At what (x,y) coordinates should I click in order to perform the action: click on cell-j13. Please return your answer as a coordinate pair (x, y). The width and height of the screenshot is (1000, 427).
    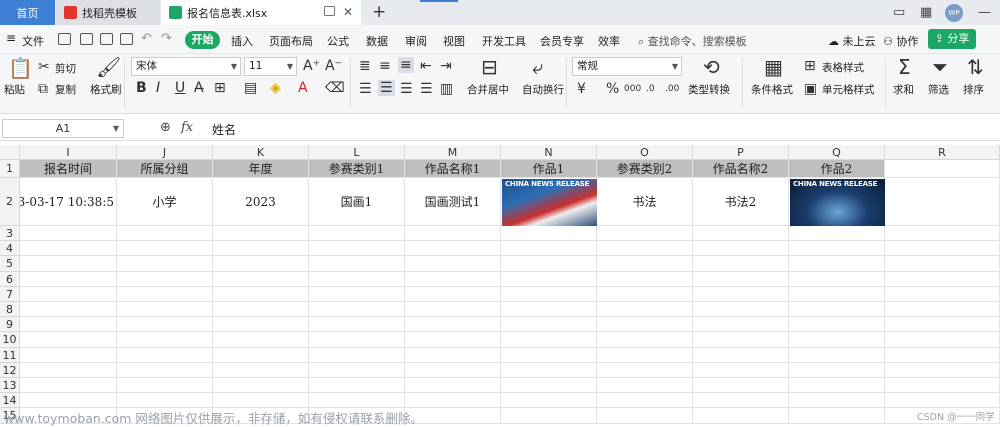
    Looking at the image, I should click on (165, 386).